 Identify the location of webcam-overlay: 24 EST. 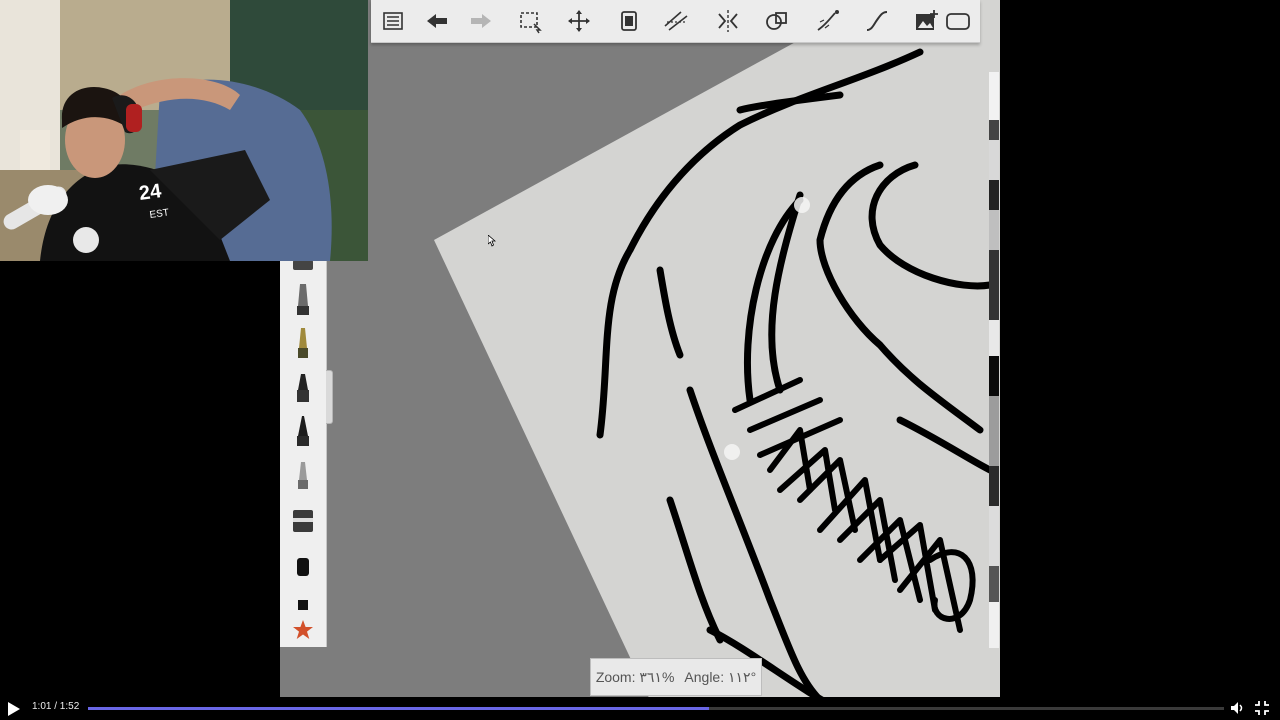
(184, 130).